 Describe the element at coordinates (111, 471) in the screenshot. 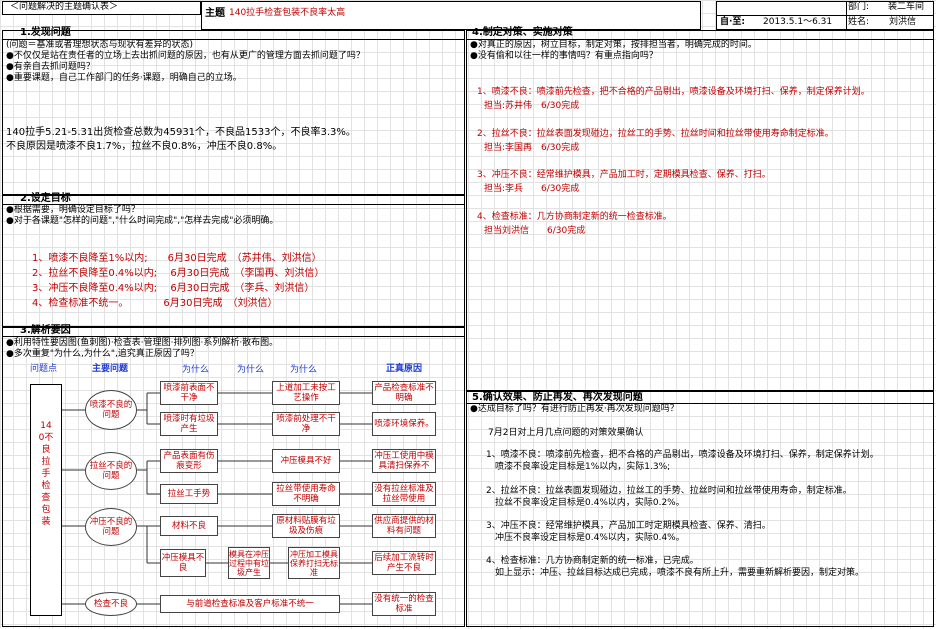

I see `main-issue-brush: 拉丝不良的问题` at that location.